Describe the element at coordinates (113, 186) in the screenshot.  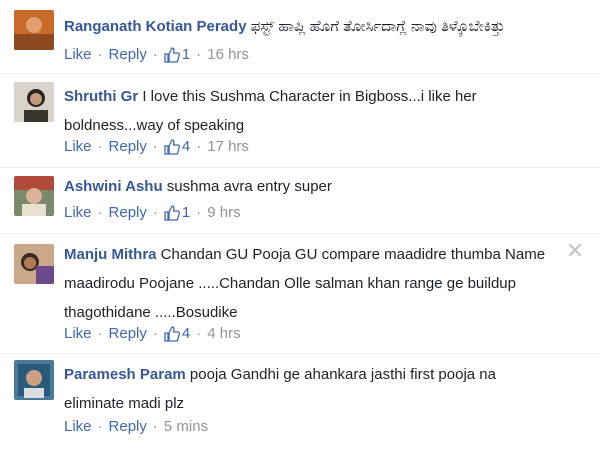
I see `comment-author: Ashwini Ashu` at that location.